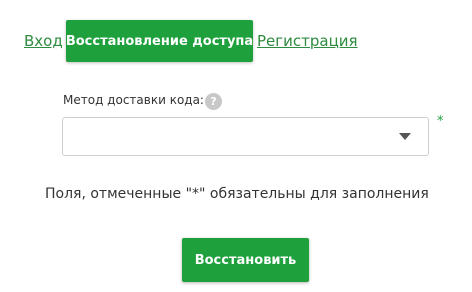 Image resolution: width=472 pixels, height=292 pixels. I want to click on chevron-down-icon, so click(405, 136).